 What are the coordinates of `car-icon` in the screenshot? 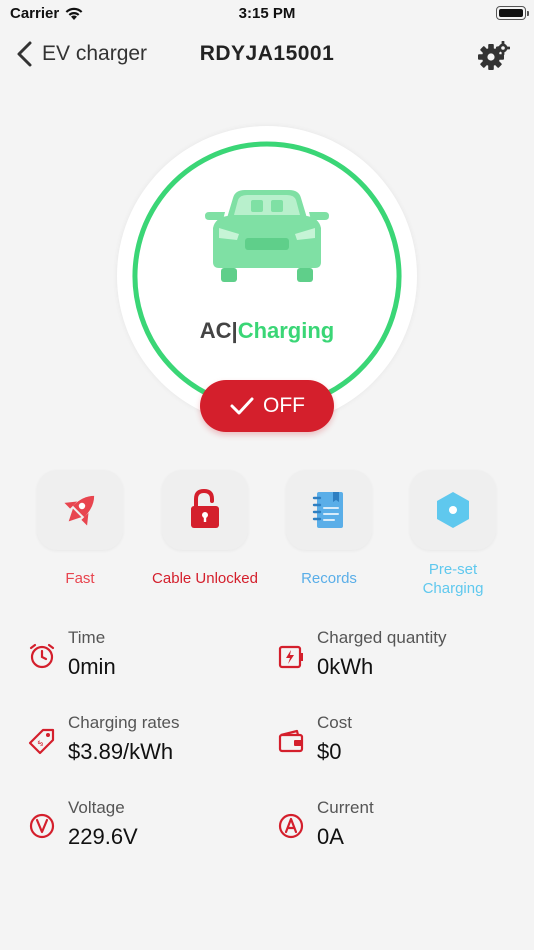 It's located at (267, 236).